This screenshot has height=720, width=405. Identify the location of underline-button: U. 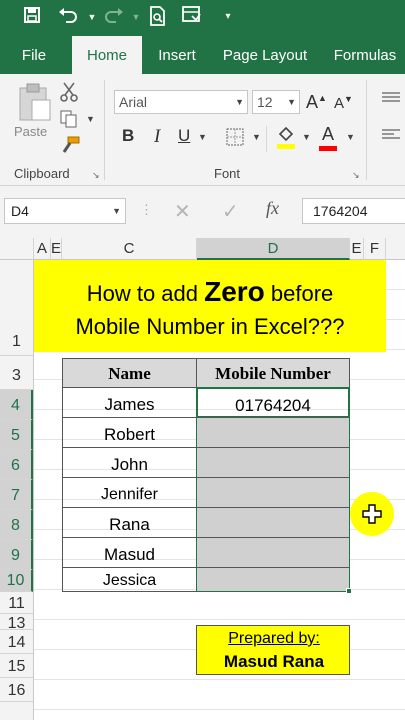
(184, 136).